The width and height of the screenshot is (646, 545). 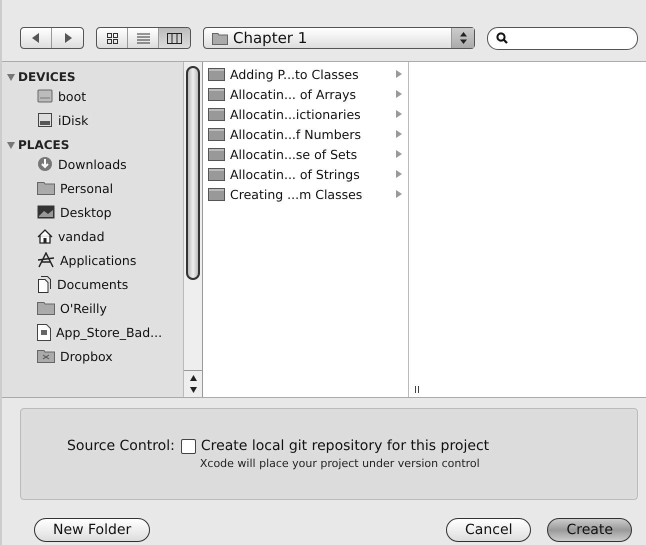 I want to click on source-control-label: Source Control:, so click(x=121, y=446).